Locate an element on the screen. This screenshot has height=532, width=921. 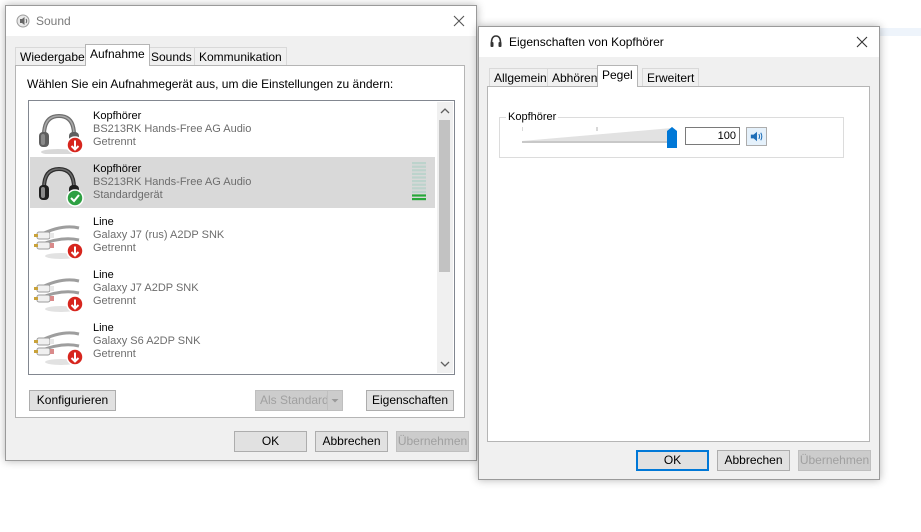
speaker-app-icon is located at coordinates (23, 21).